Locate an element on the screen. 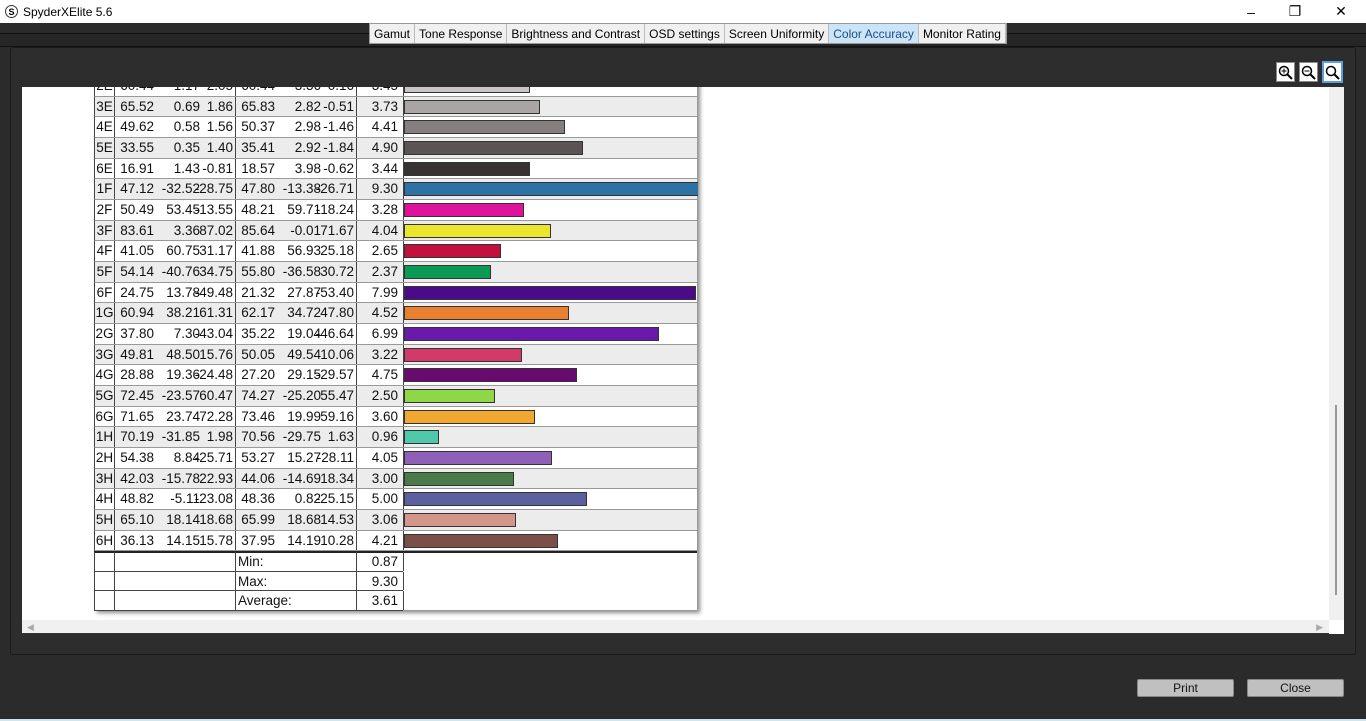 This screenshot has width=1366, height=721. meas-value: -0.01 is located at coordinates (305, 230).